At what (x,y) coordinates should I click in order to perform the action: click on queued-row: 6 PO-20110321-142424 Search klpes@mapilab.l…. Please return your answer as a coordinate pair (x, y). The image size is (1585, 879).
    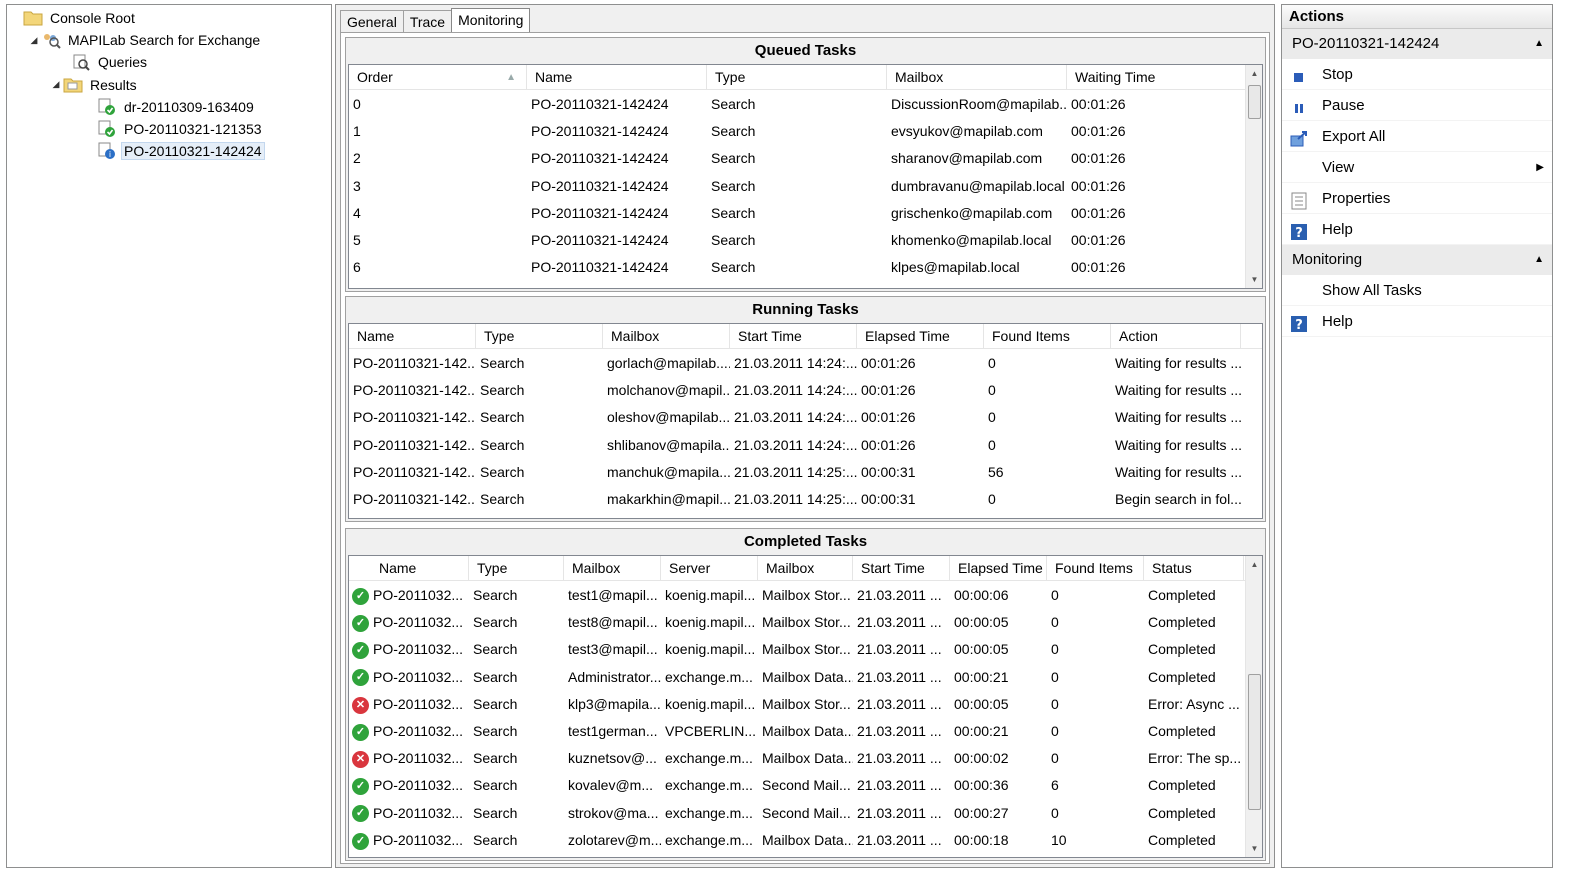
    Looking at the image, I should click on (798, 267).